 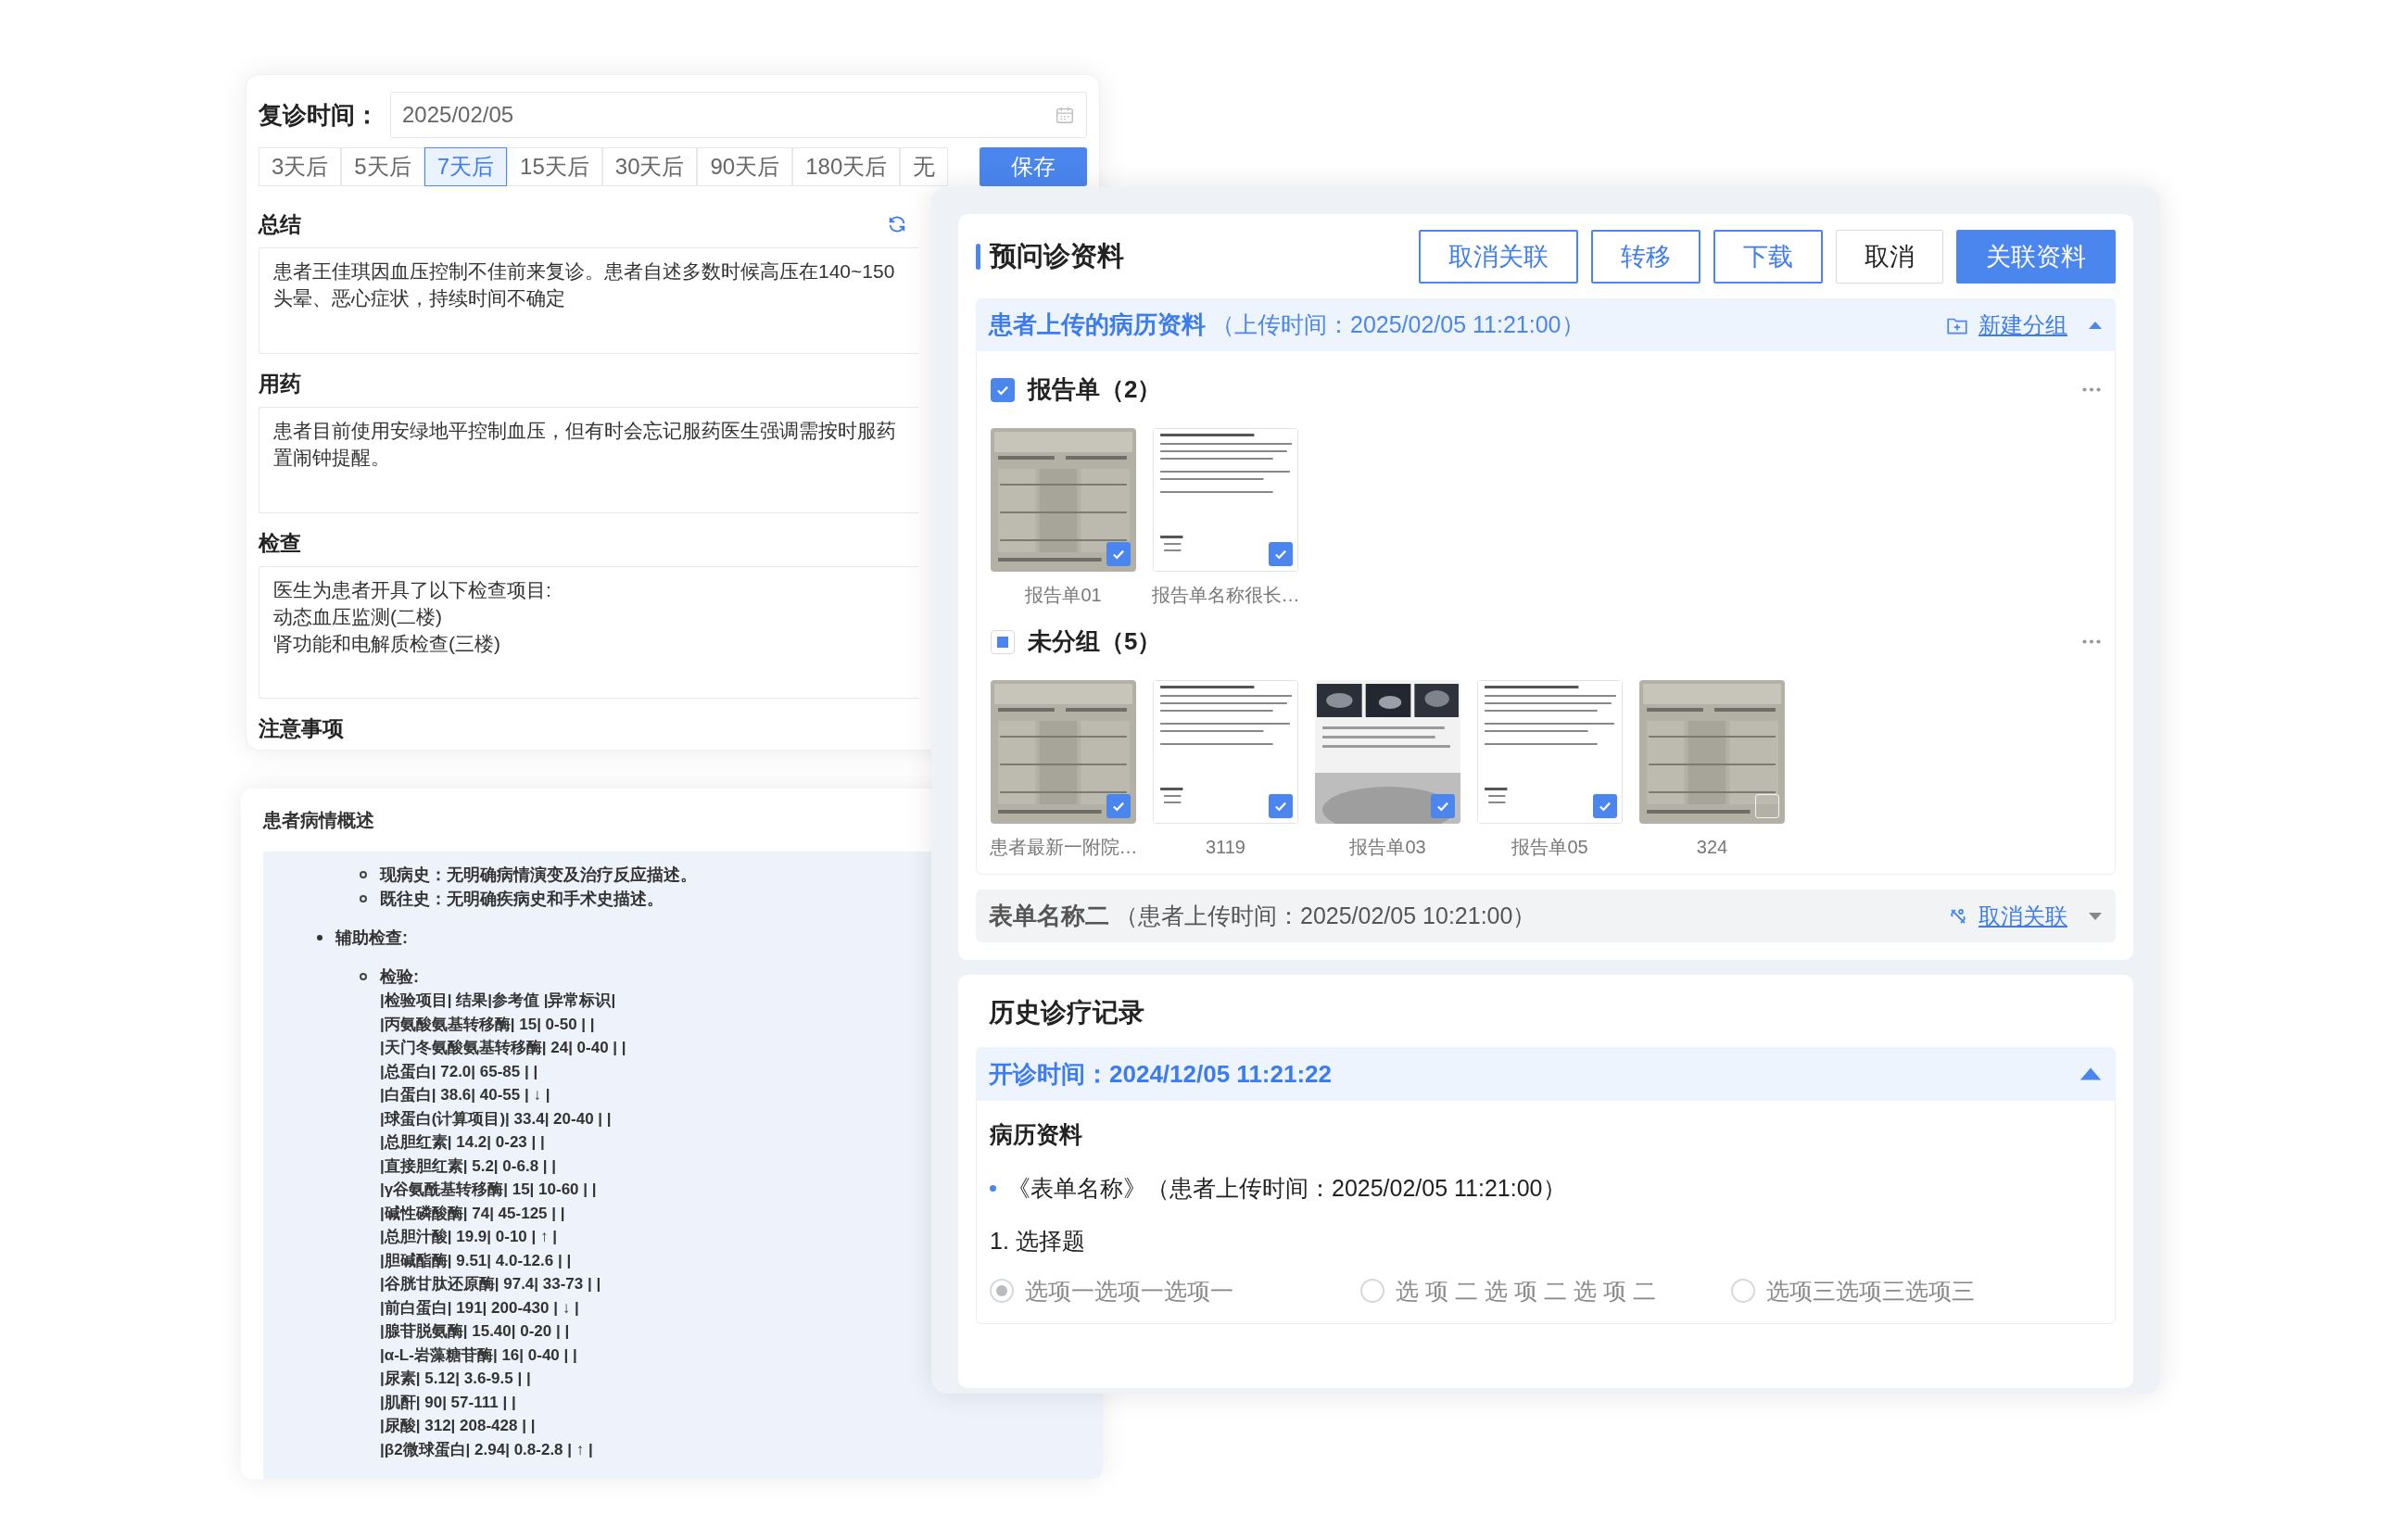 What do you see at coordinates (924, 167) in the screenshot?
I see `day-option: 无` at bounding box center [924, 167].